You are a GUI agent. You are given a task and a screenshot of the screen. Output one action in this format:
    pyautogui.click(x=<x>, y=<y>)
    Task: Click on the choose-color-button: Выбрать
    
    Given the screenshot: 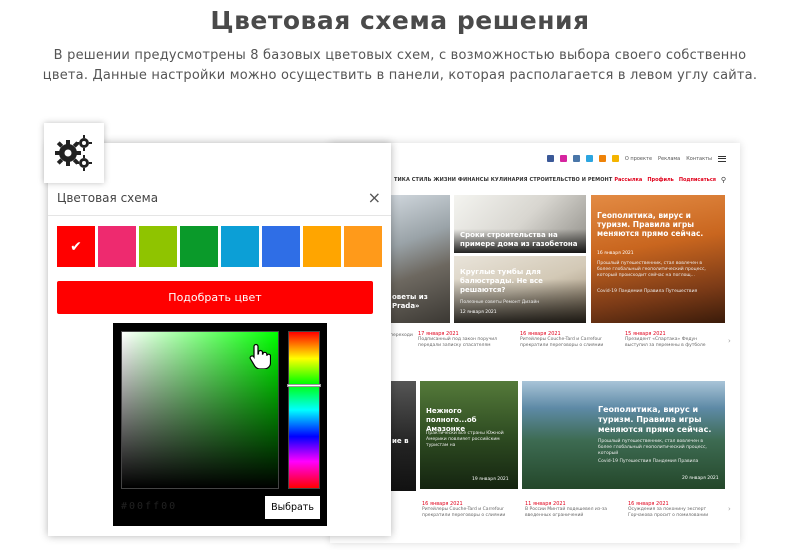 What is the action you would take?
    pyautogui.click(x=292, y=507)
    